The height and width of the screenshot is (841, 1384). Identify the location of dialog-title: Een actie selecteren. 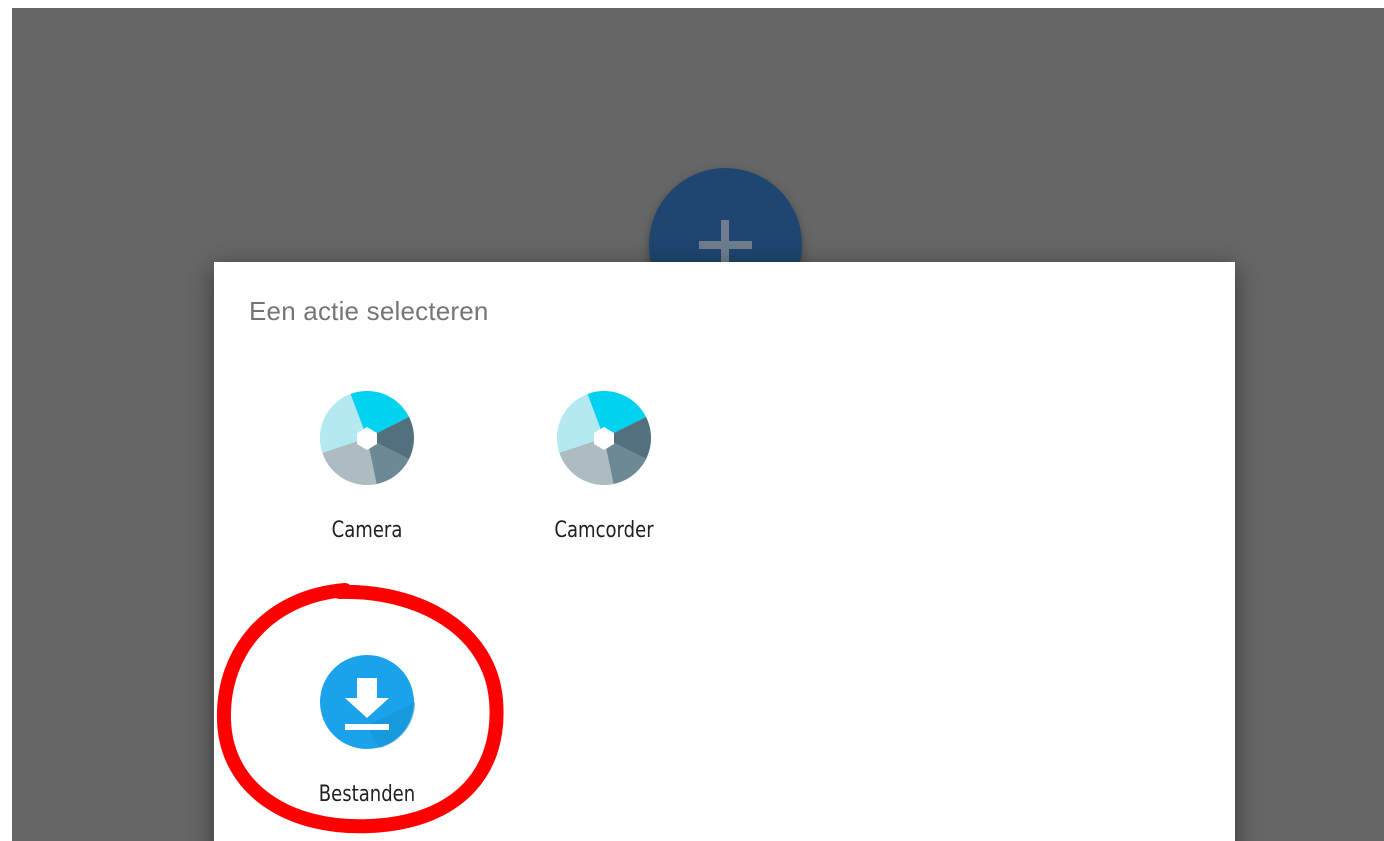
(369, 311).